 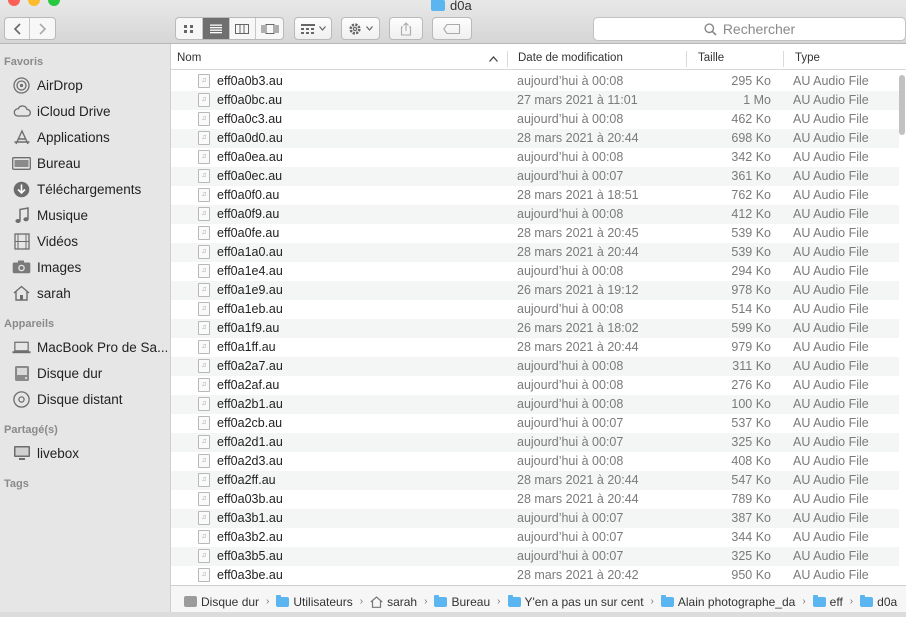 I want to click on path-item: d0a, so click(x=878, y=601).